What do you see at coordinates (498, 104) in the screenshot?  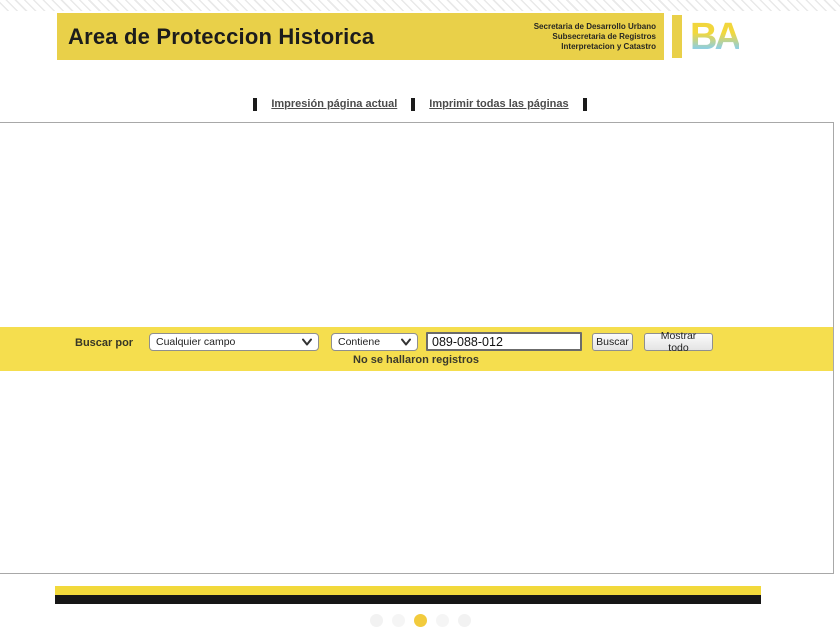 I see `print-all-pages-link: Imprimir todas las páginas` at bounding box center [498, 104].